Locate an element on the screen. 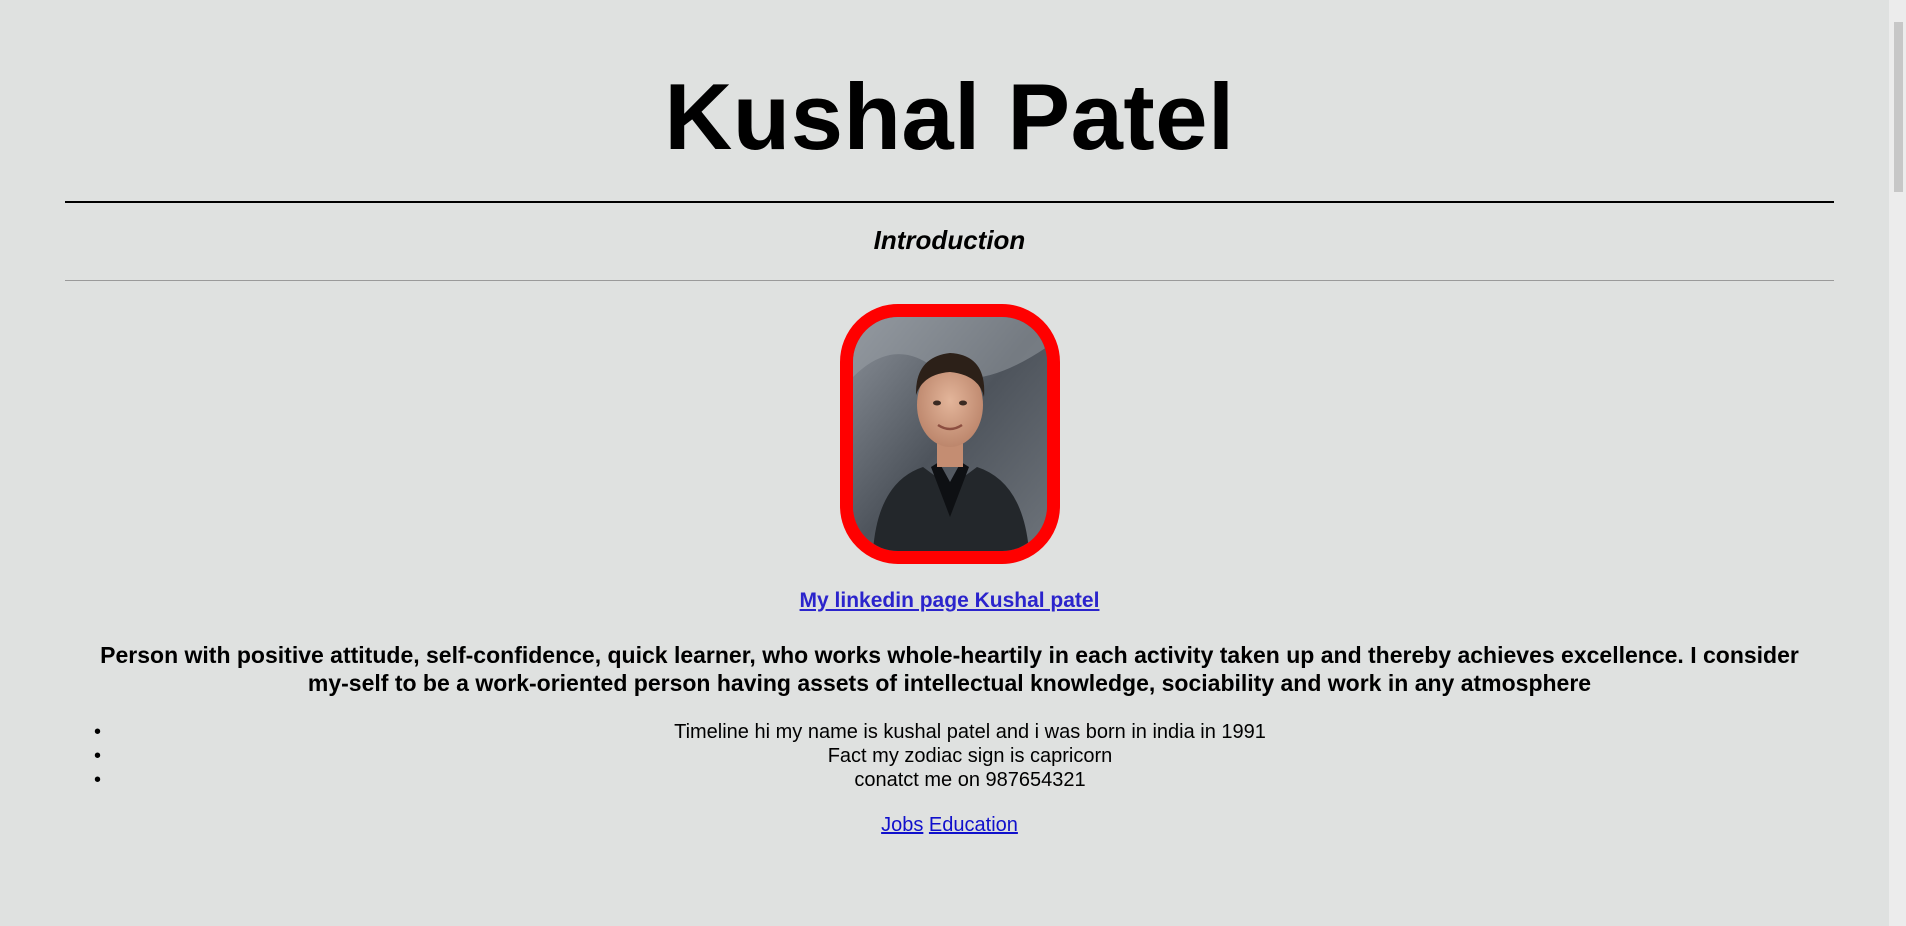  linkedin-link: My linkedin page Kushal patel is located at coordinates (950, 600).